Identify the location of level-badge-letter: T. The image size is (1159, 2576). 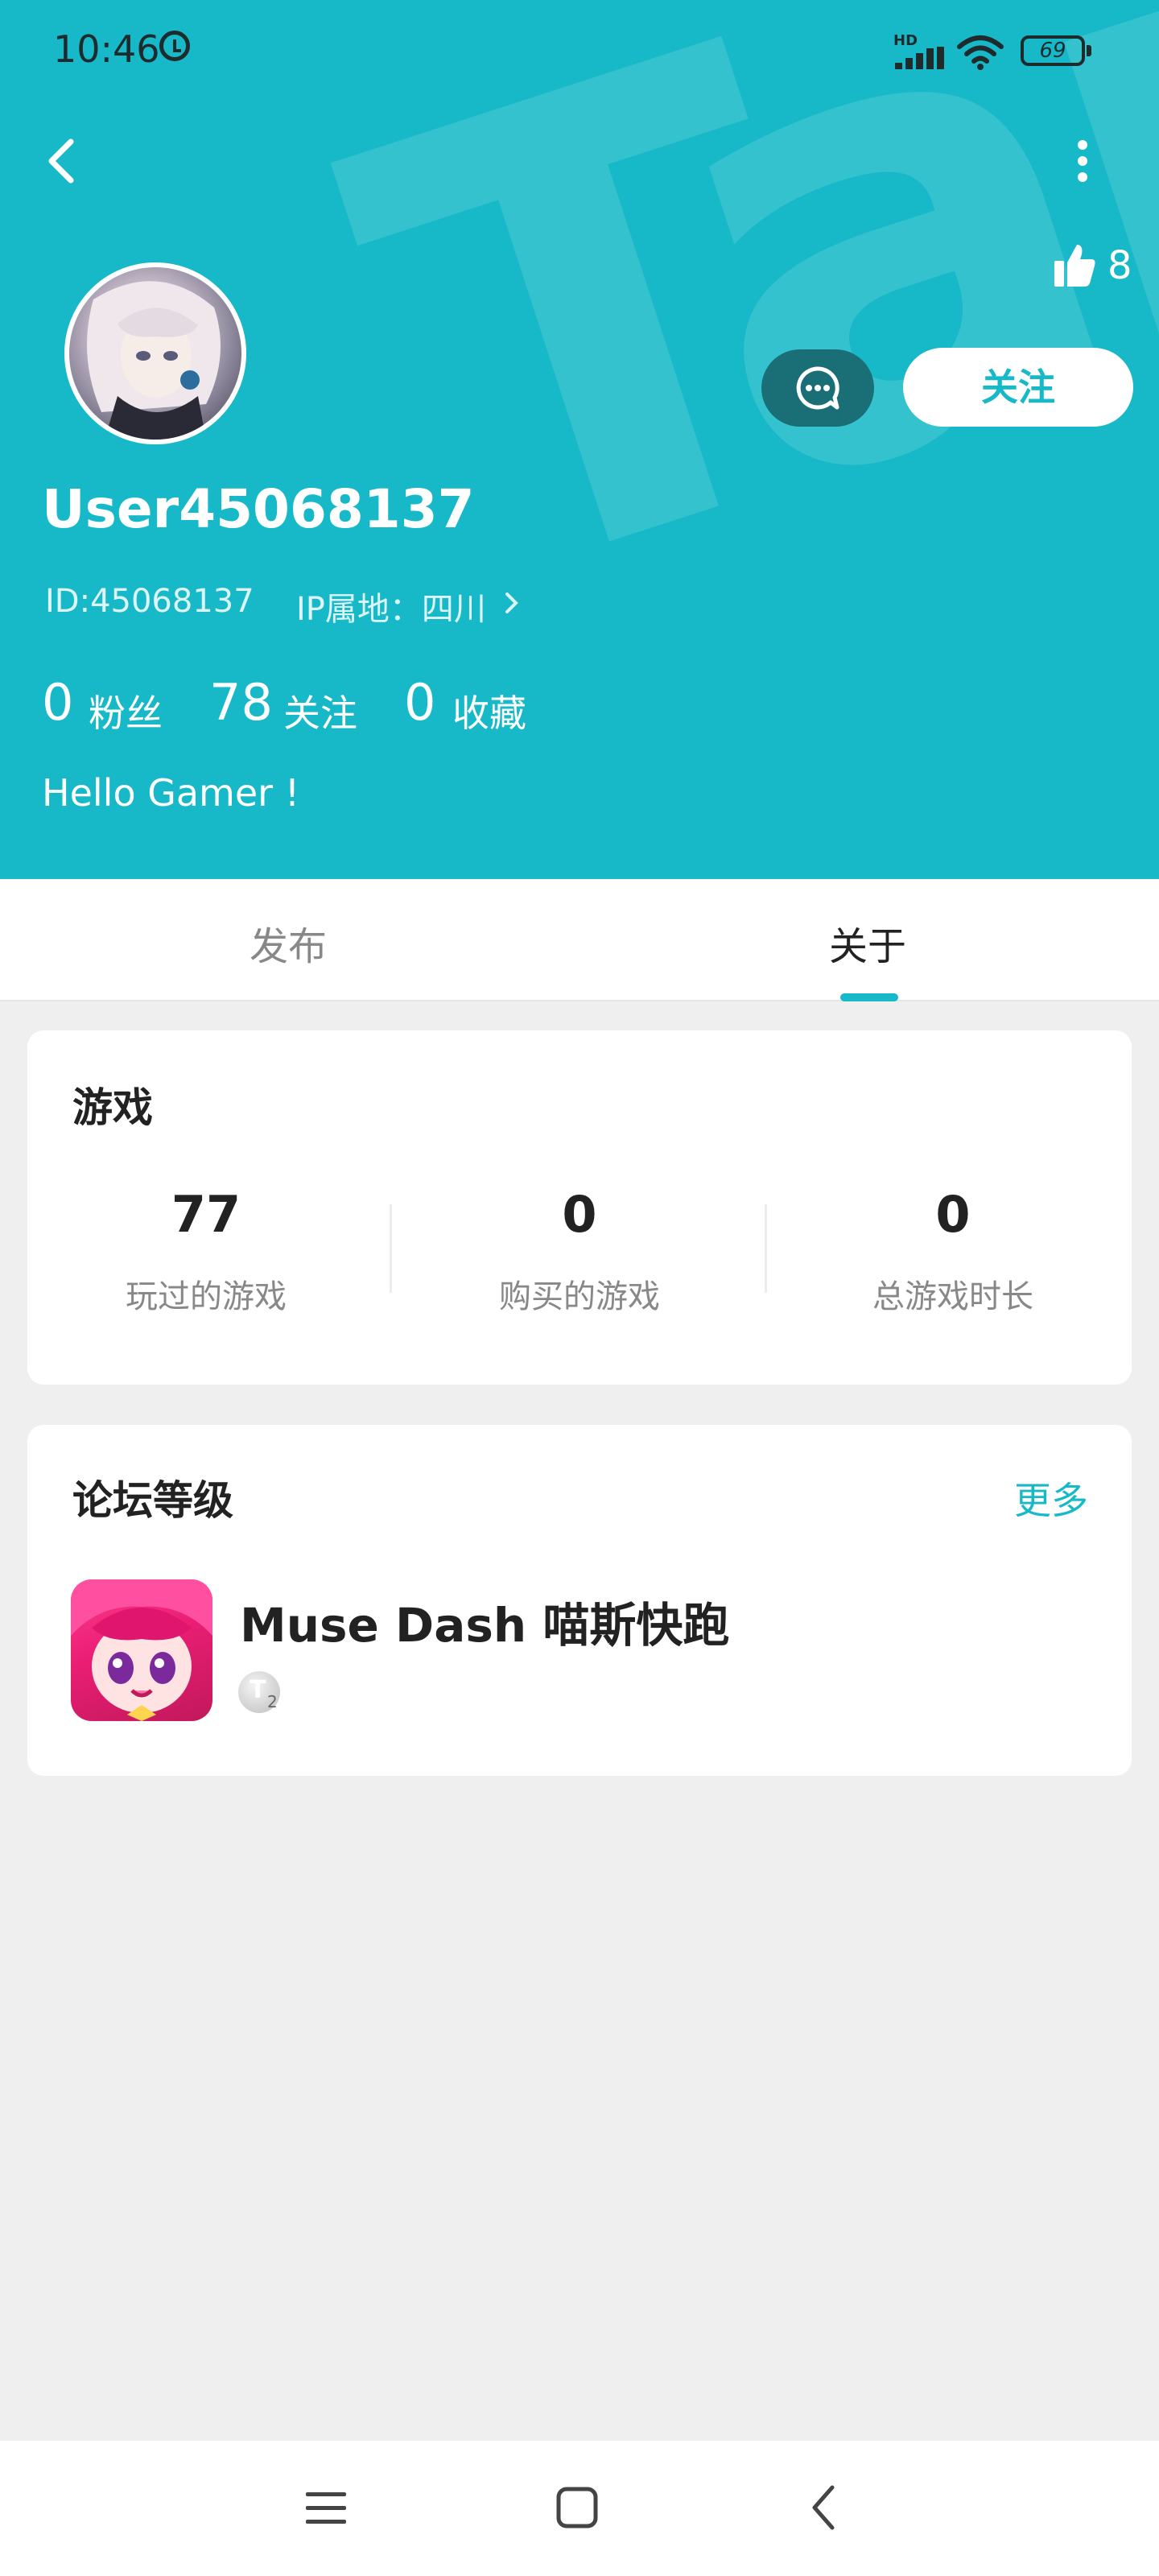
(258, 1690).